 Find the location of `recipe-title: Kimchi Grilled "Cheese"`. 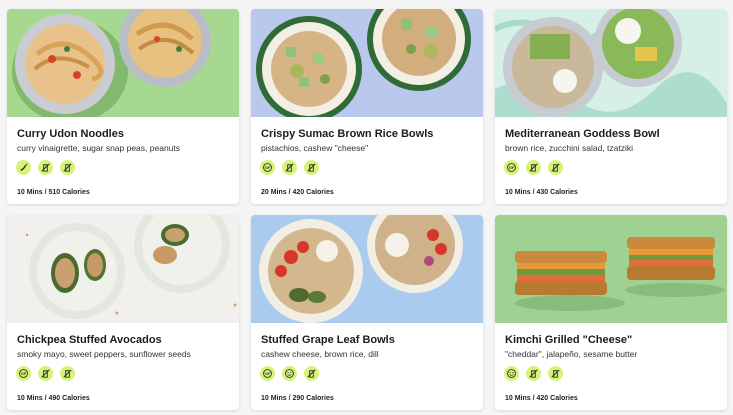

recipe-title: Kimchi Grilled "Cheese" is located at coordinates (612, 340).